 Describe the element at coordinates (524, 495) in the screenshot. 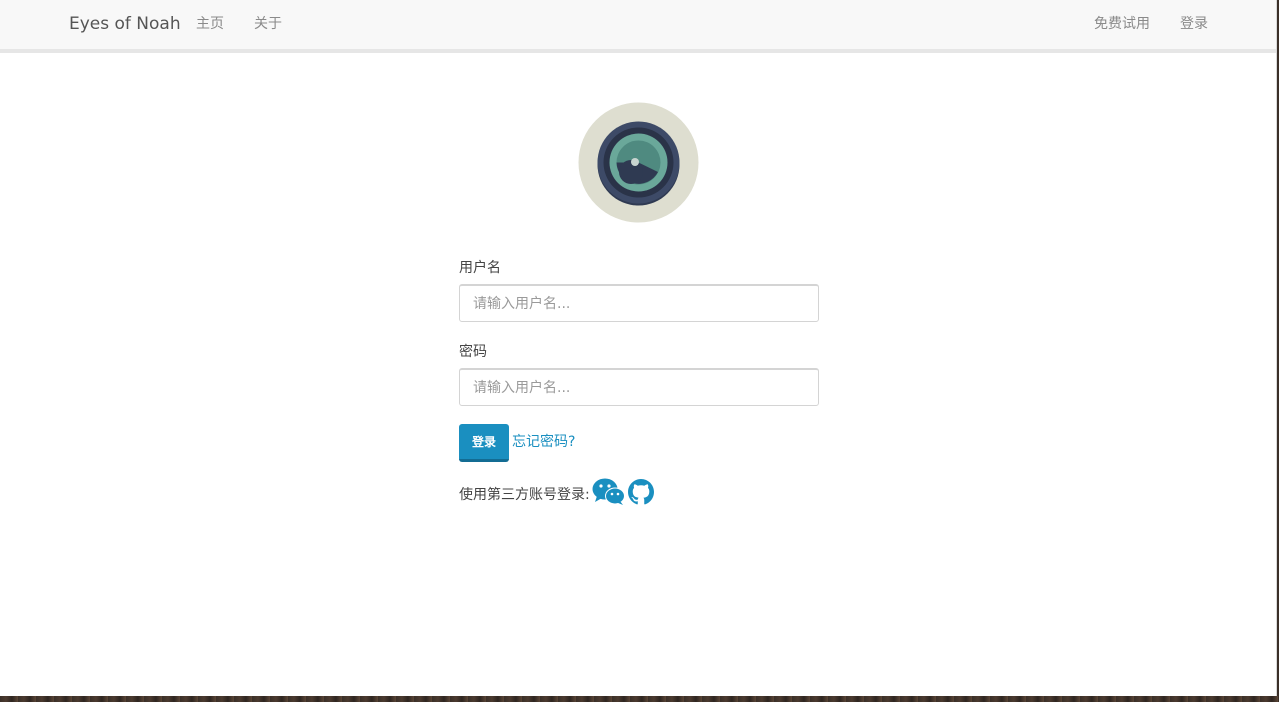

I see `third-party-label: 使用第三方账号登录:` at that location.